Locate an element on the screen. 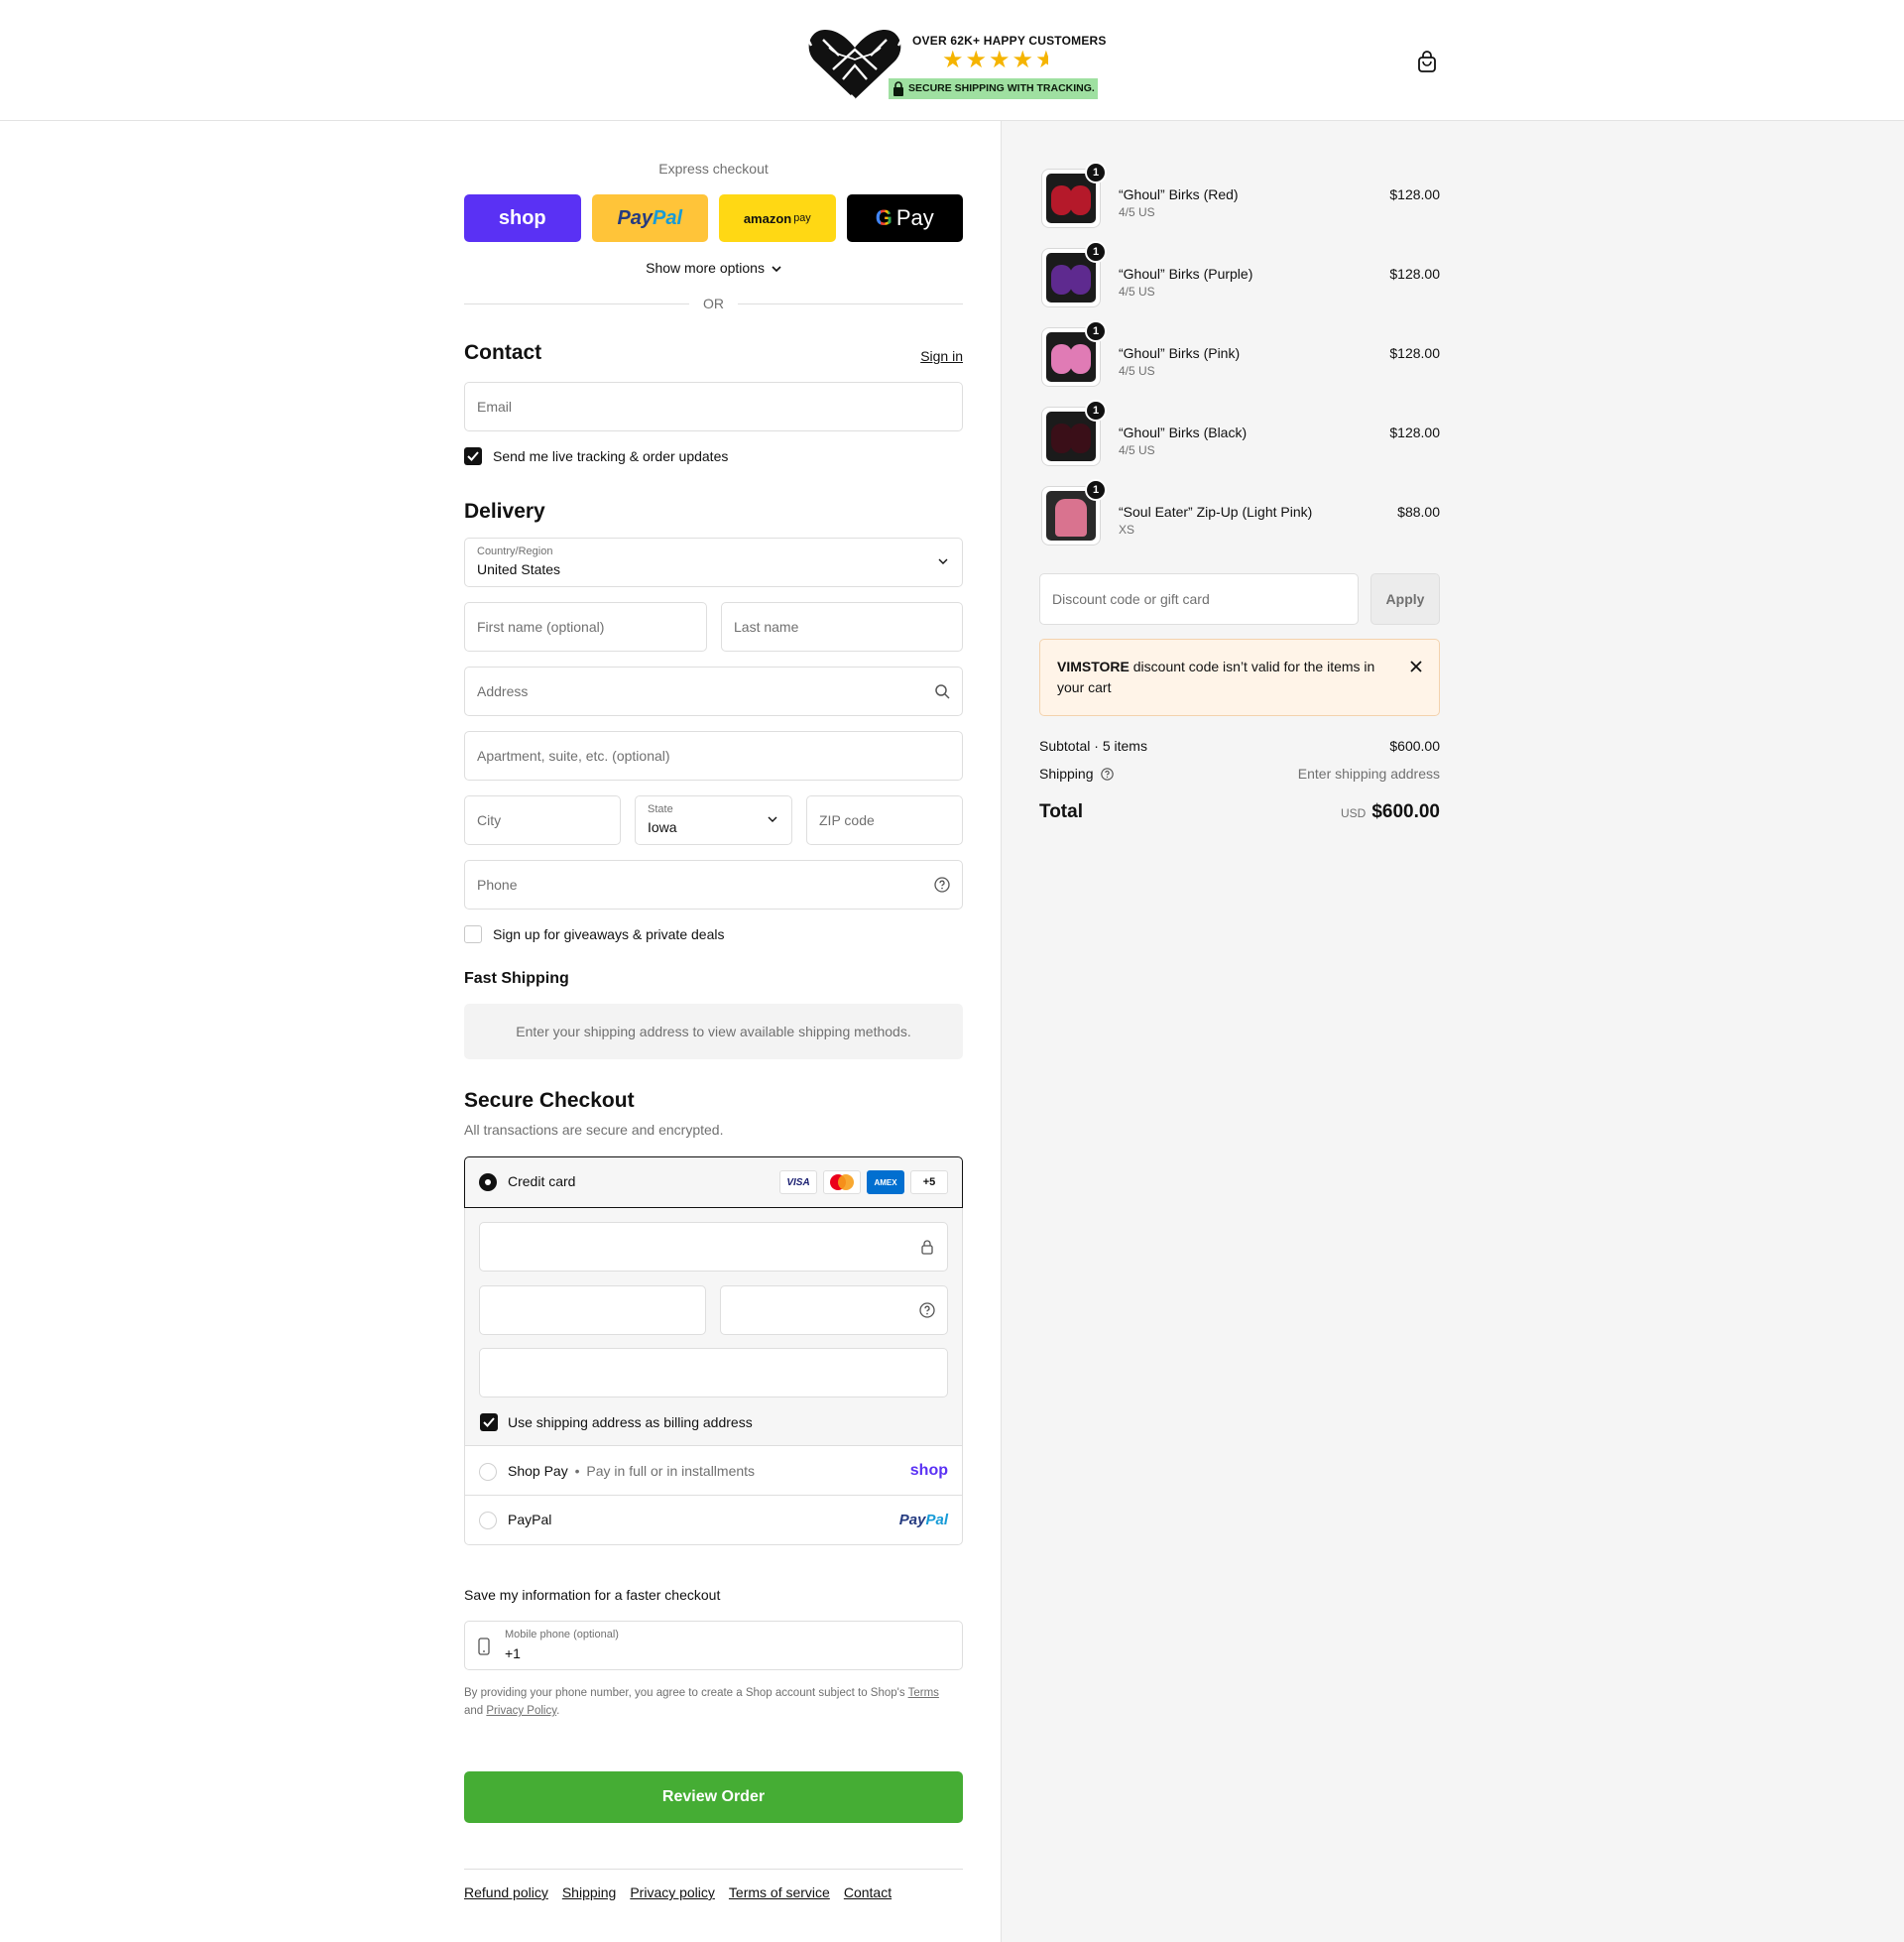 The width and height of the screenshot is (1904, 1942). tracking-checkbox-label: Send me live tracking & order updates is located at coordinates (611, 456).